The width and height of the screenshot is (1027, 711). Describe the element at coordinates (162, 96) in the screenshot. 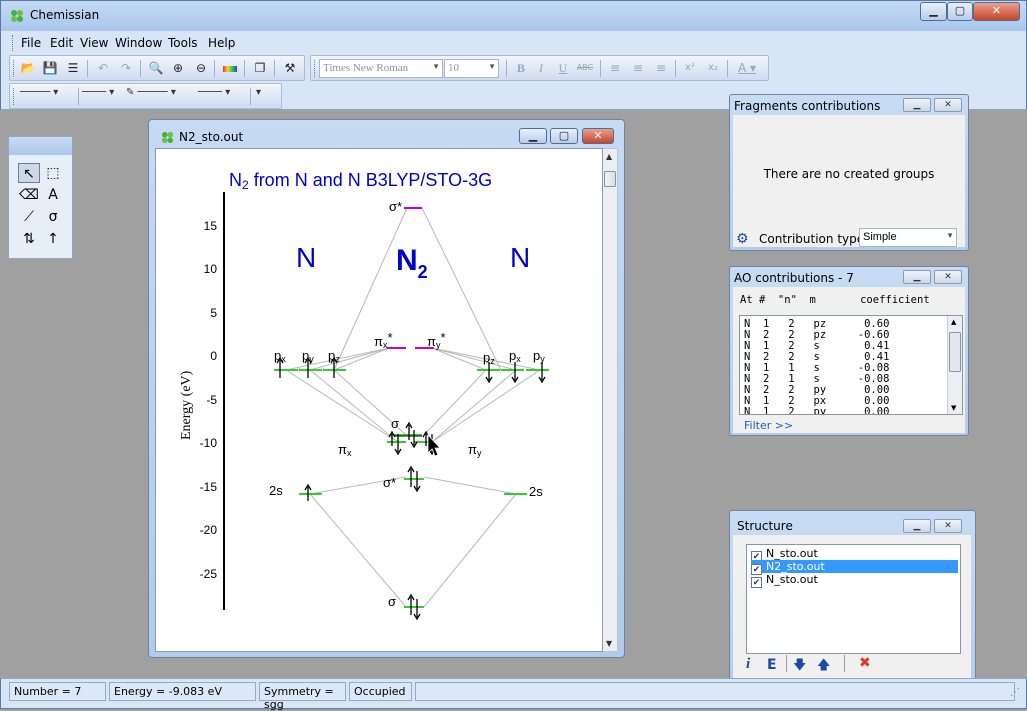

I see `pen-style-dropdown: ✎ ───── ▾` at that location.